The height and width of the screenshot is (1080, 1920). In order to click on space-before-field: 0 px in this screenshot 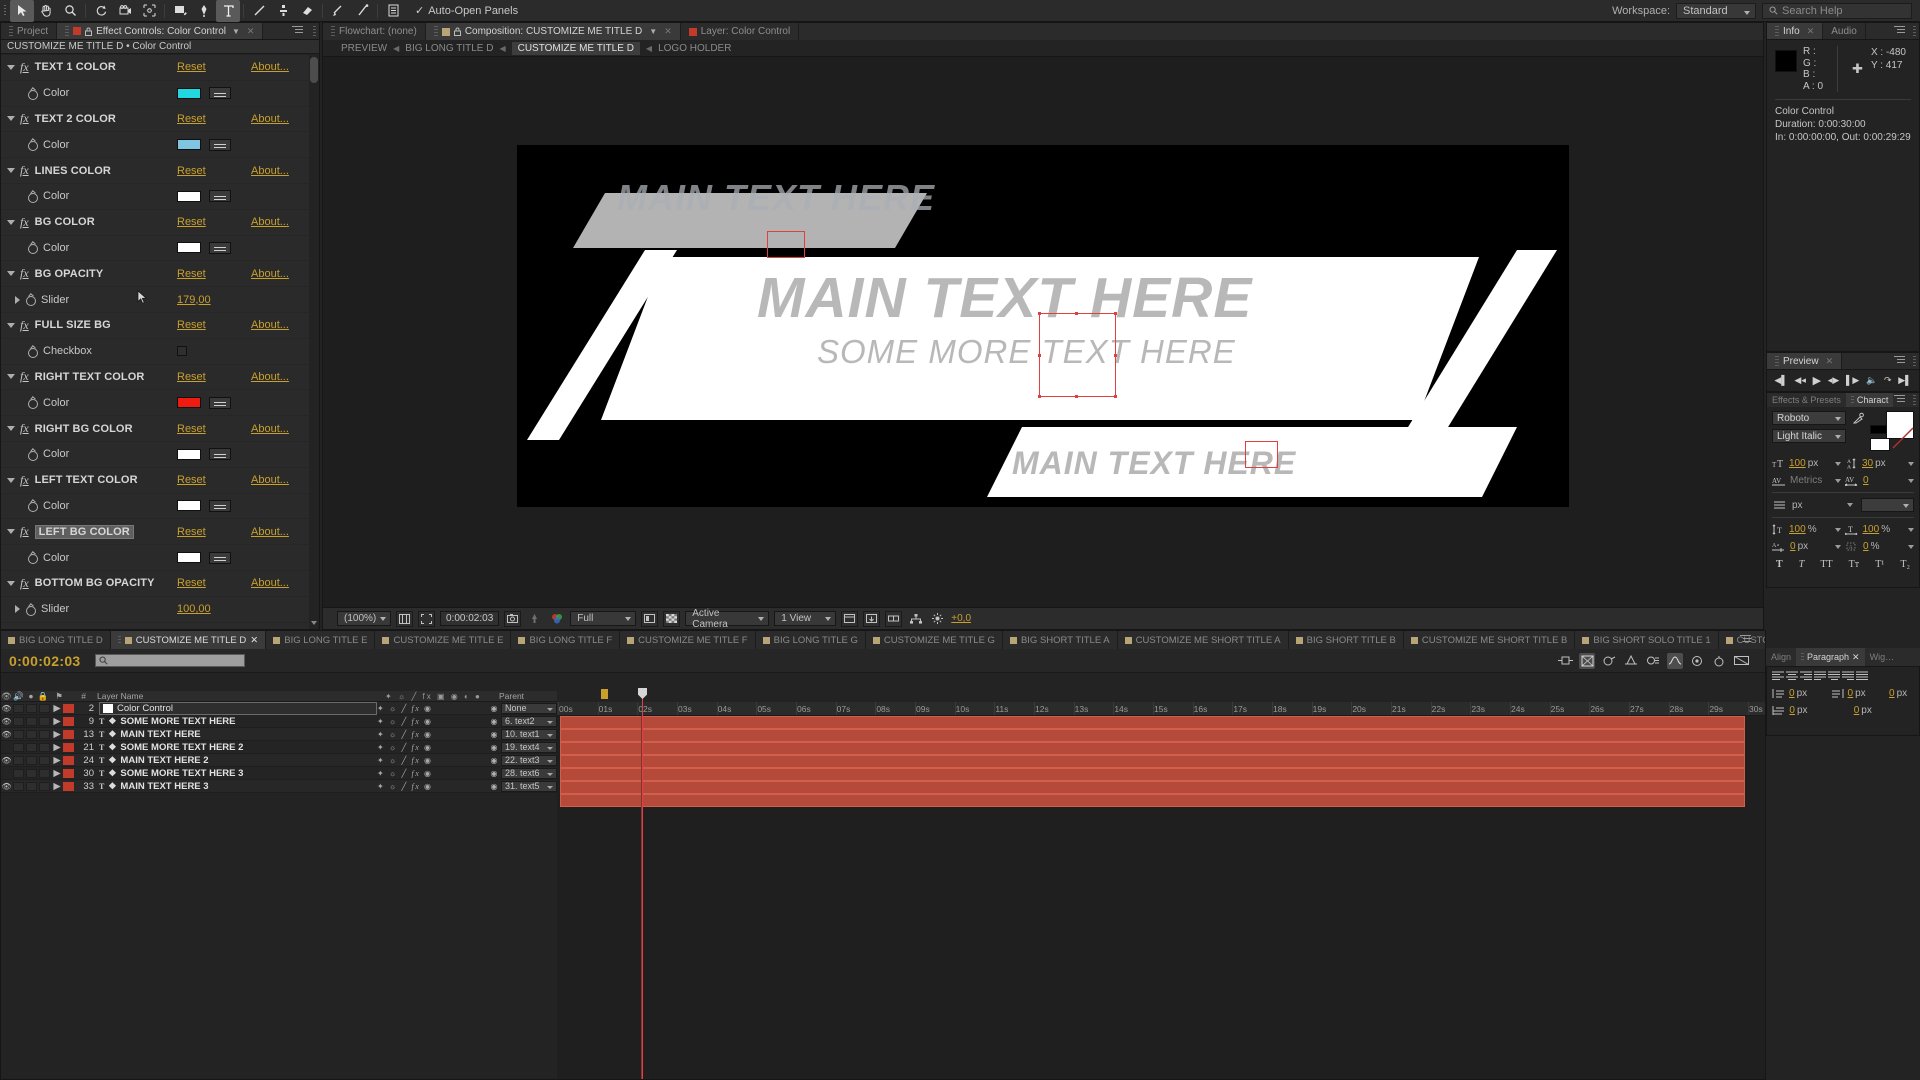, I will do `click(1901, 693)`.